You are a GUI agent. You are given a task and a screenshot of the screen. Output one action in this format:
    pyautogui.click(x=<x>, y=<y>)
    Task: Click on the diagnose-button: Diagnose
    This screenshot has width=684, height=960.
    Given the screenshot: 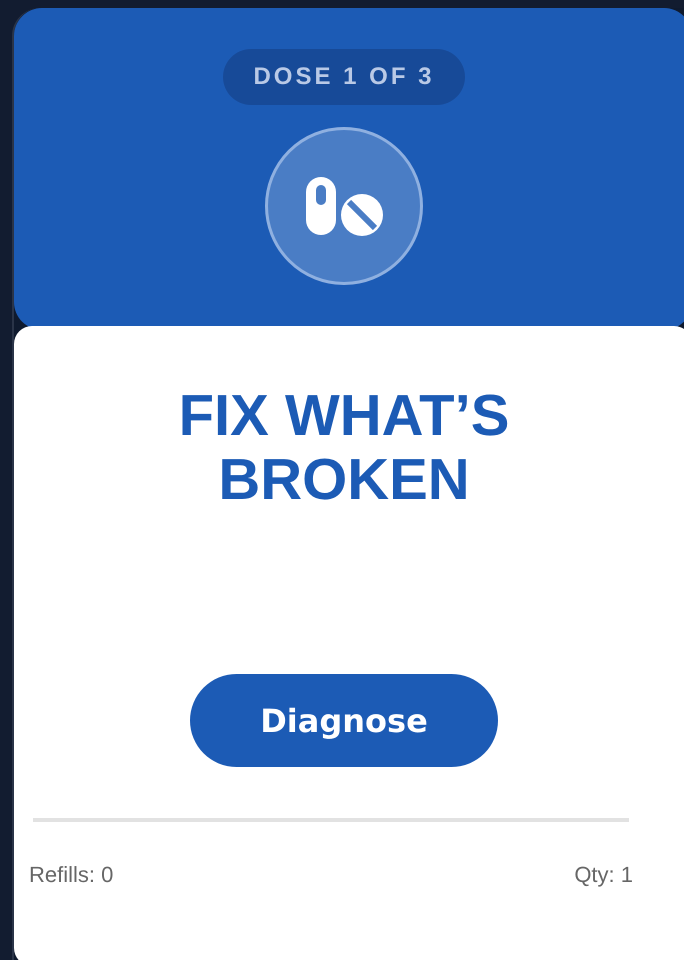 What is the action you would take?
    pyautogui.click(x=344, y=720)
    